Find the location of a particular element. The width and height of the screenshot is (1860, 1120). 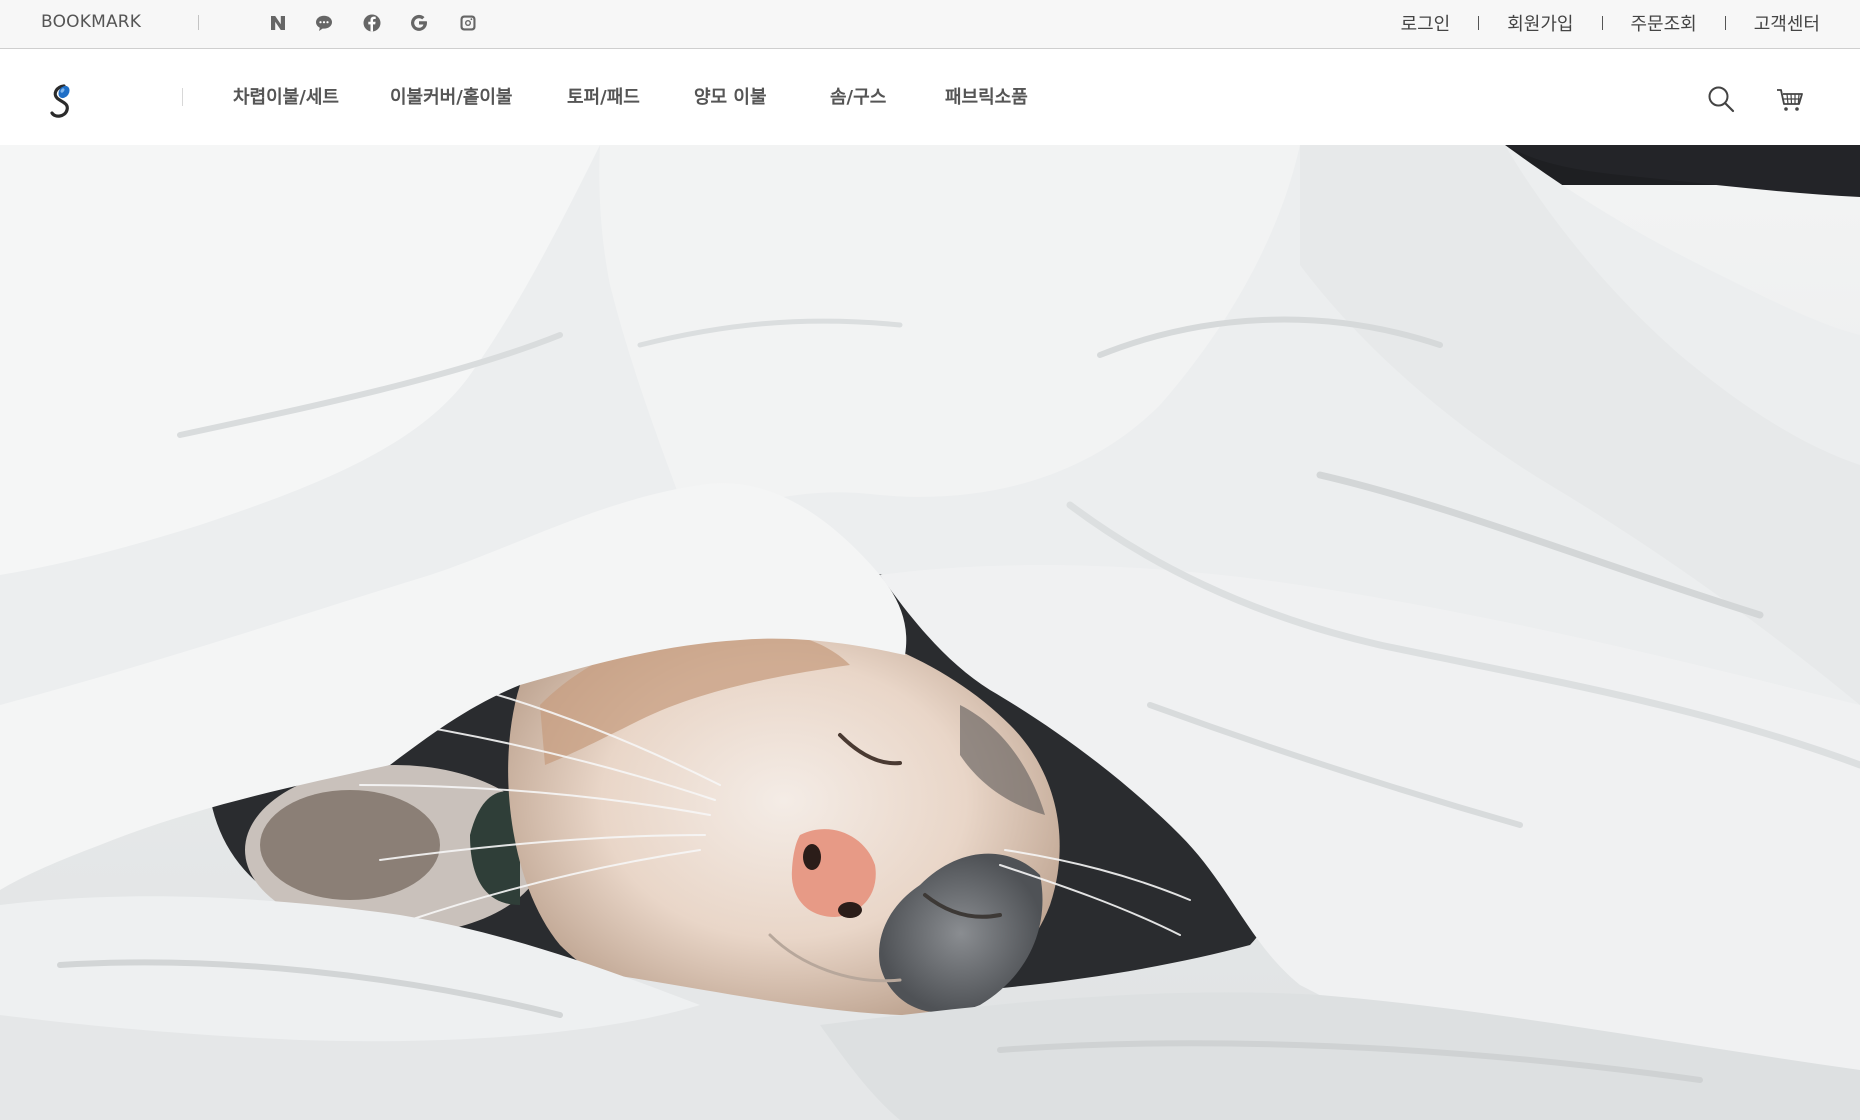

cart-icon is located at coordinates (1790, 99).